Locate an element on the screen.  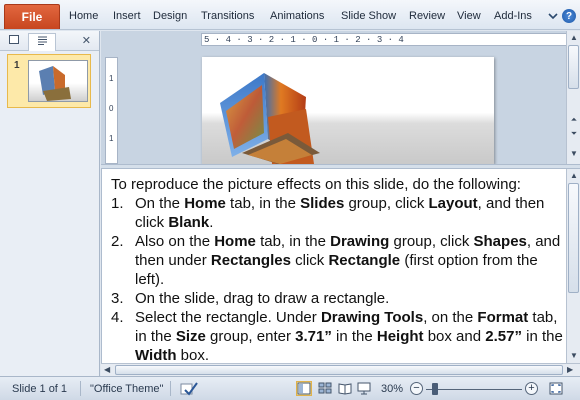
tab-insert: Insert is located at coordinates (127, 16).